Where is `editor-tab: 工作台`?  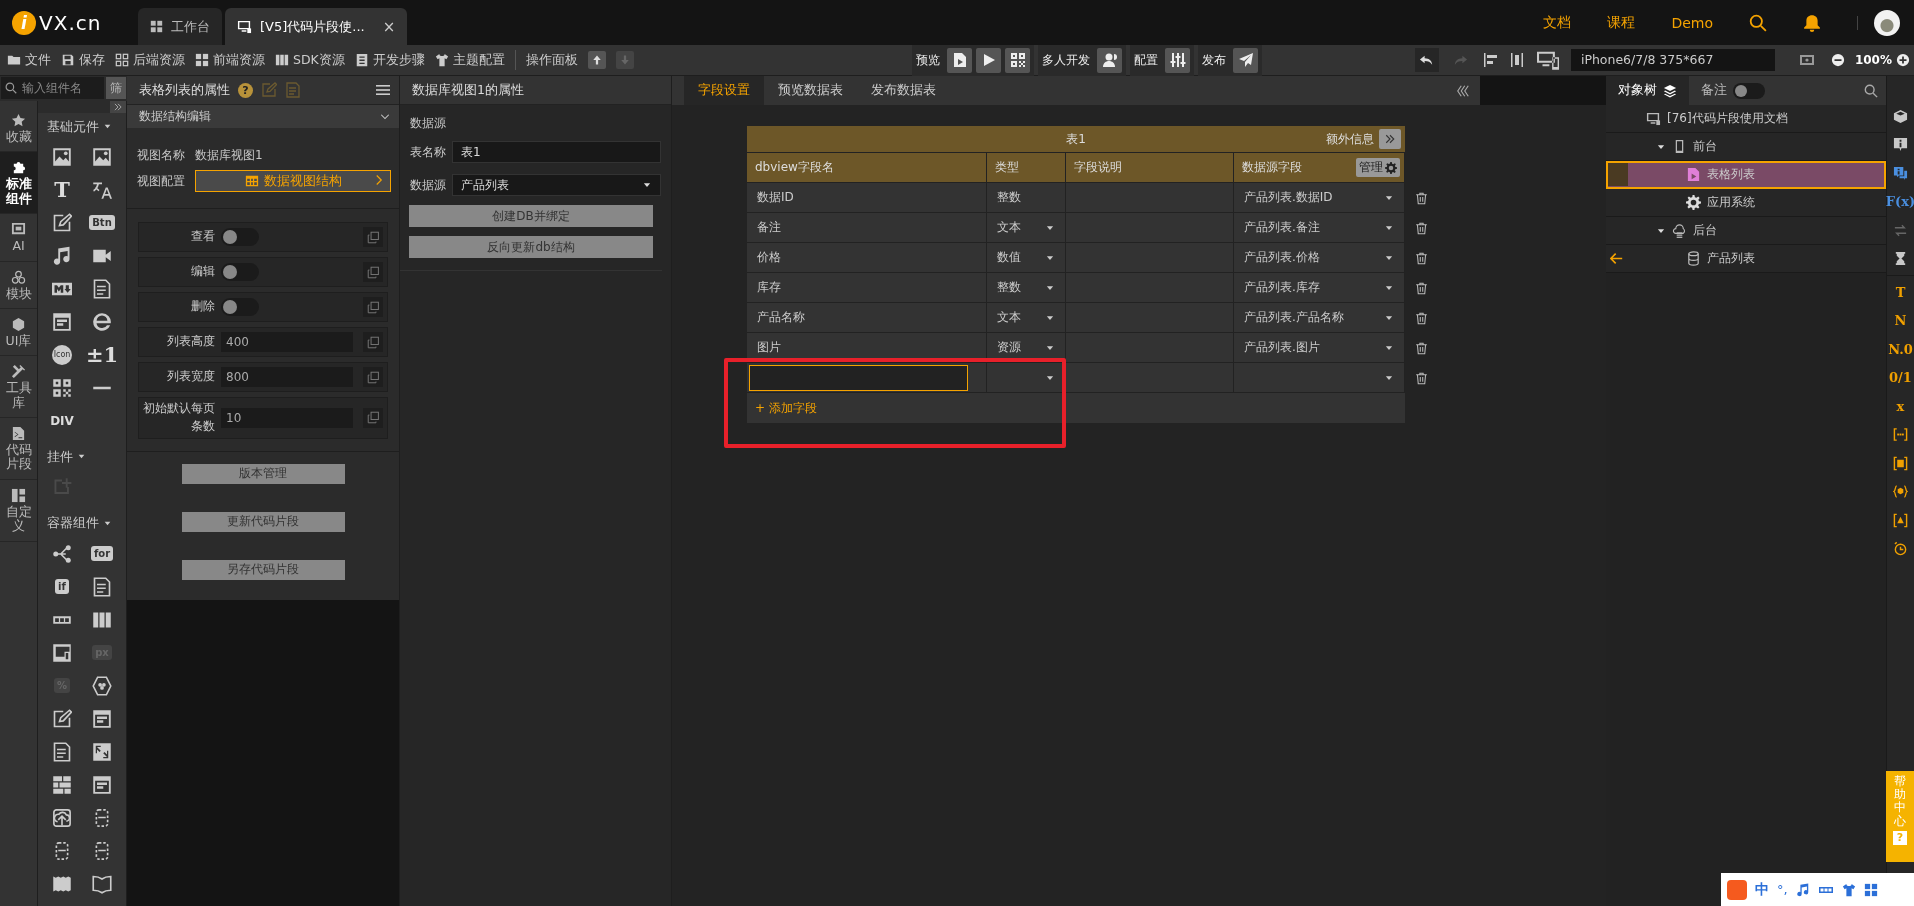
editor-tab: 工作台 is located at coordinates (180, 26).